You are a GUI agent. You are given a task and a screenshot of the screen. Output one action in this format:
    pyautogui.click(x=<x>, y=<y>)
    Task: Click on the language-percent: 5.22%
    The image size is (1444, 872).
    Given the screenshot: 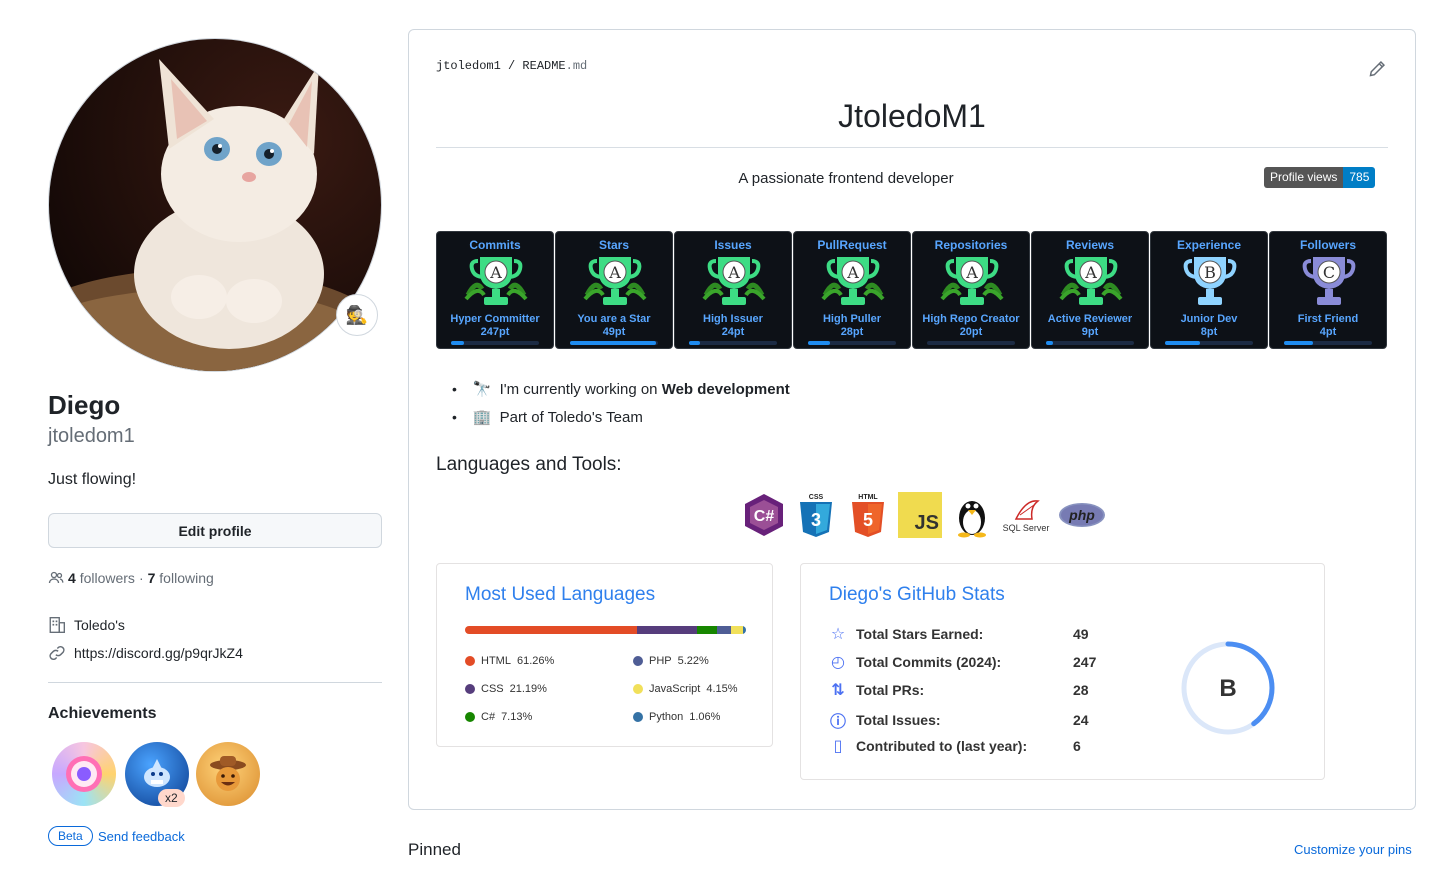 What is the action you would take?
    pyautogui.click(x=693, y=661)
    